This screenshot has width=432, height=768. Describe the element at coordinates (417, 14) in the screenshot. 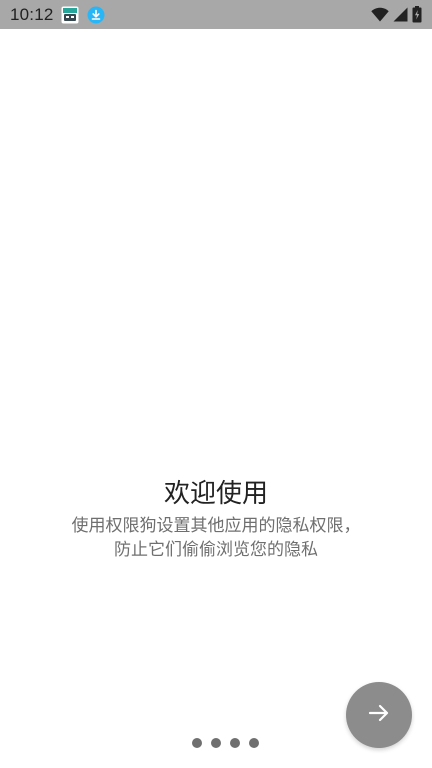

I see `battery-charging-icon` at that location.